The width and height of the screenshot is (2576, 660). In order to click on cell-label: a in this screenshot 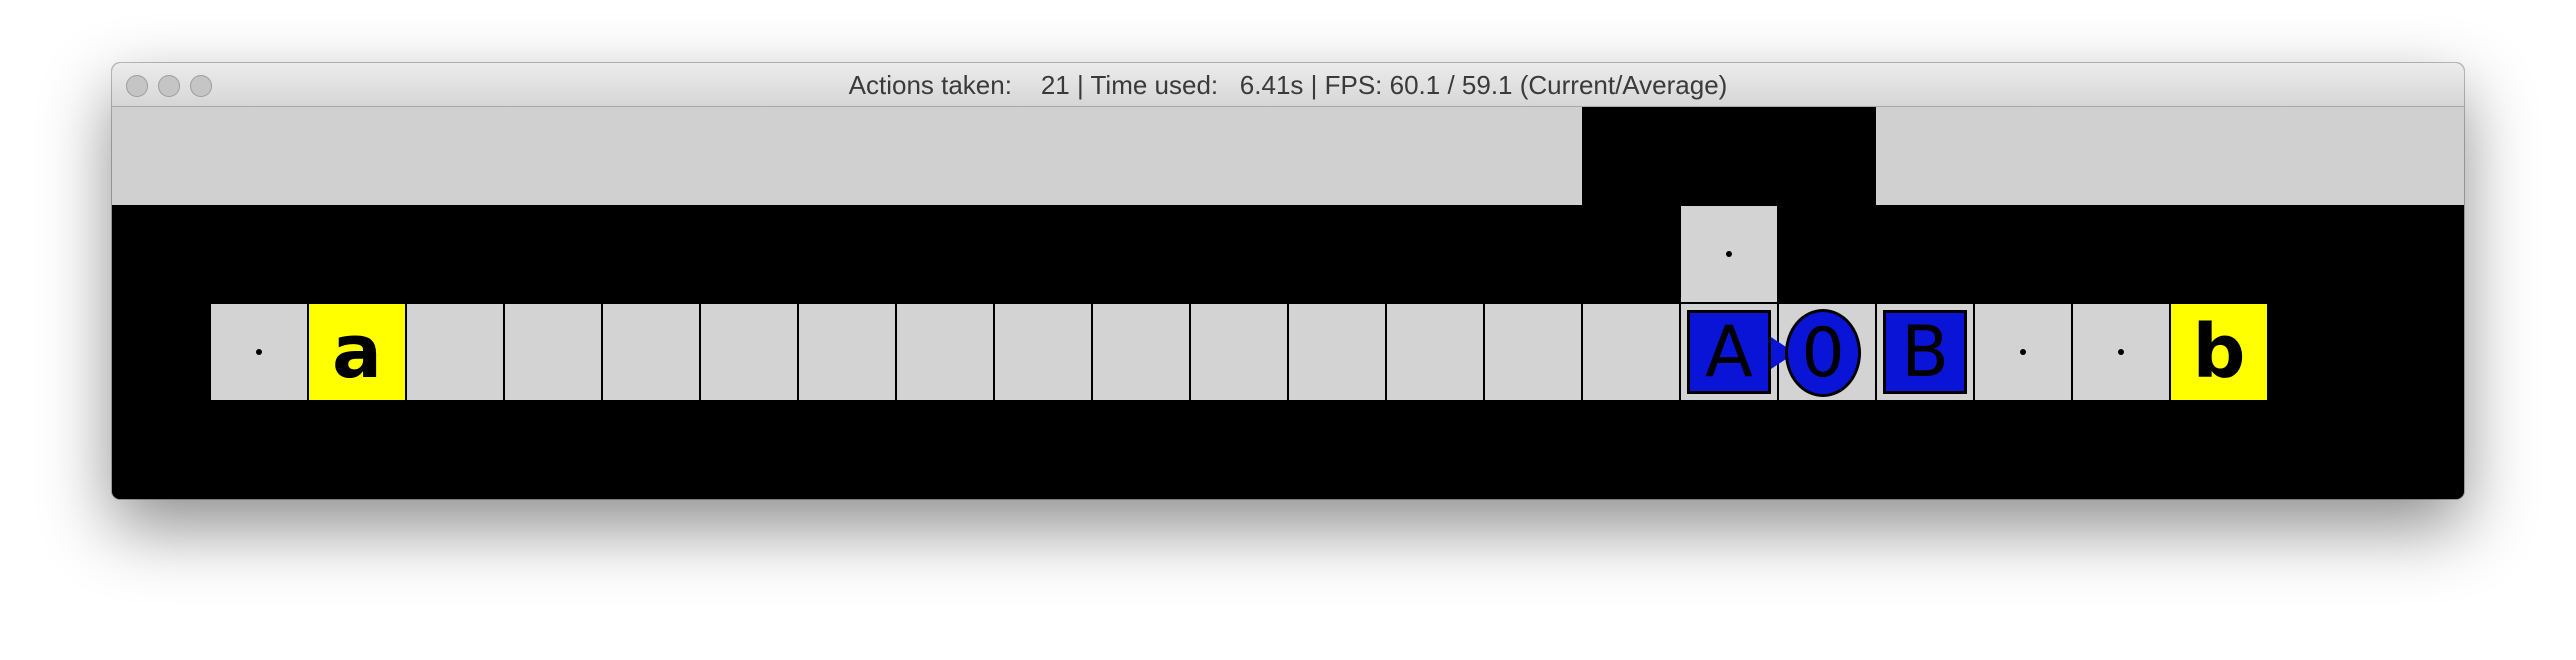, I will do `click(357, 352)`.